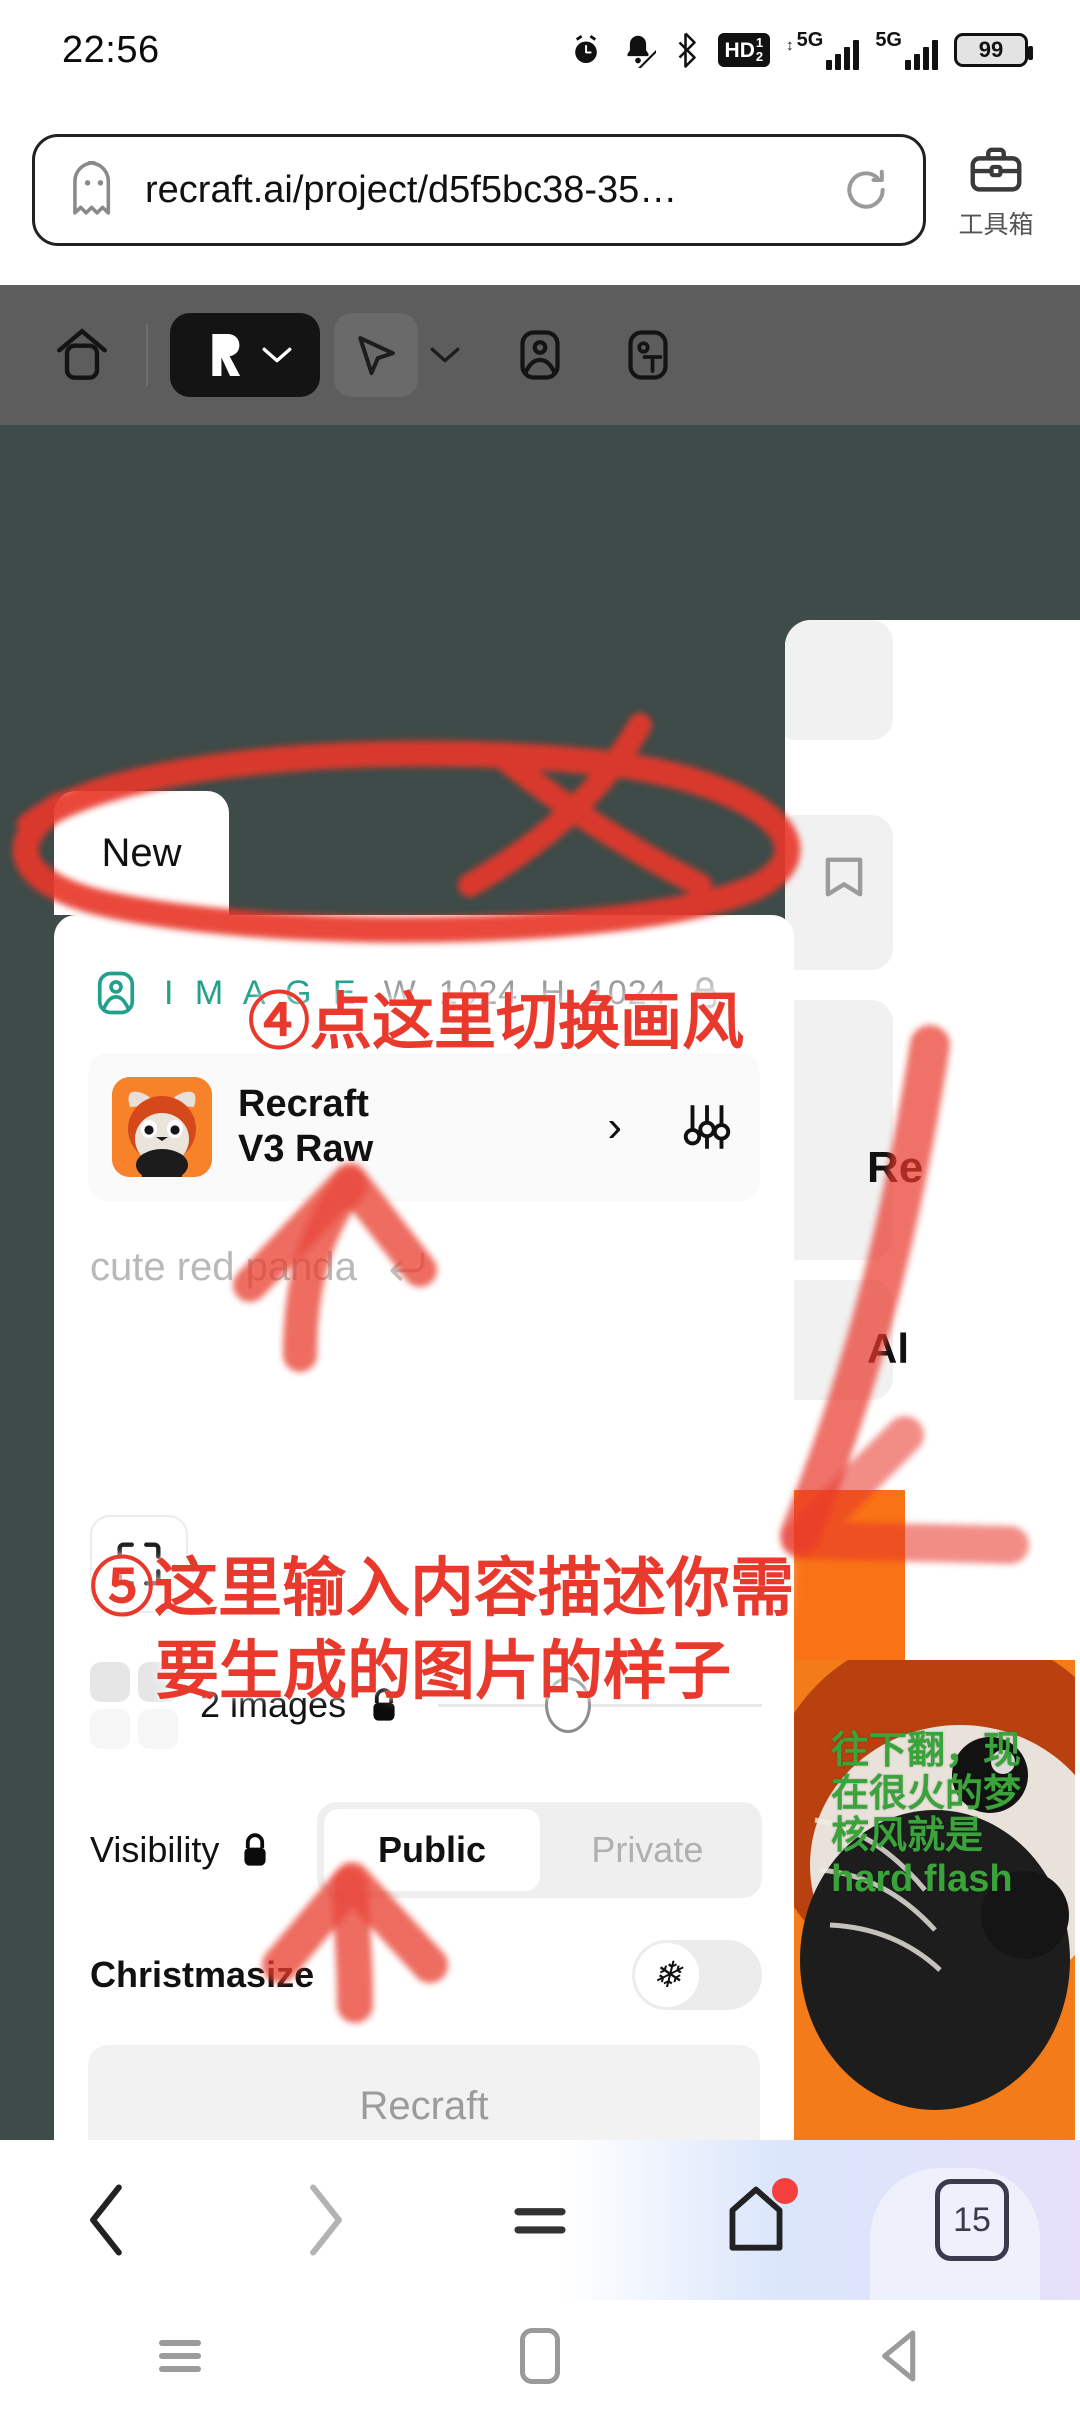 The image size is (1080, 2412). What do you see at coordinates (245, 355) in the screenshot?
I see `brand-tool-button` at bounding box center [245, 355].